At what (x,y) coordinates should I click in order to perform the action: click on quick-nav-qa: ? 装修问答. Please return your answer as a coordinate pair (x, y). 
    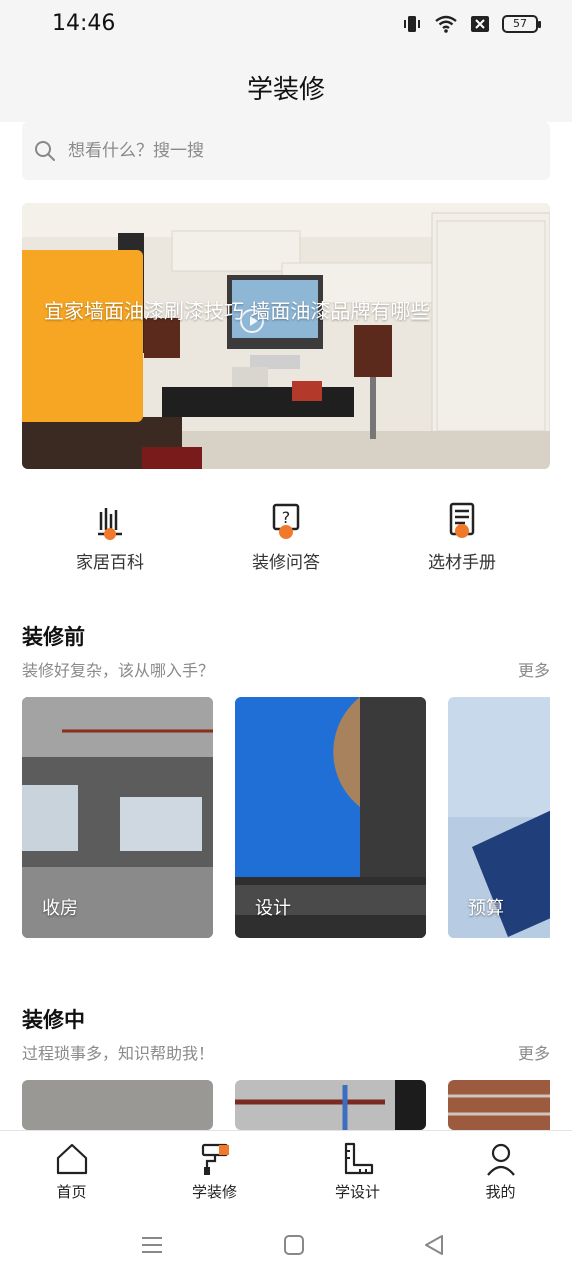
    Looking at the image, I should click on (286, 534).